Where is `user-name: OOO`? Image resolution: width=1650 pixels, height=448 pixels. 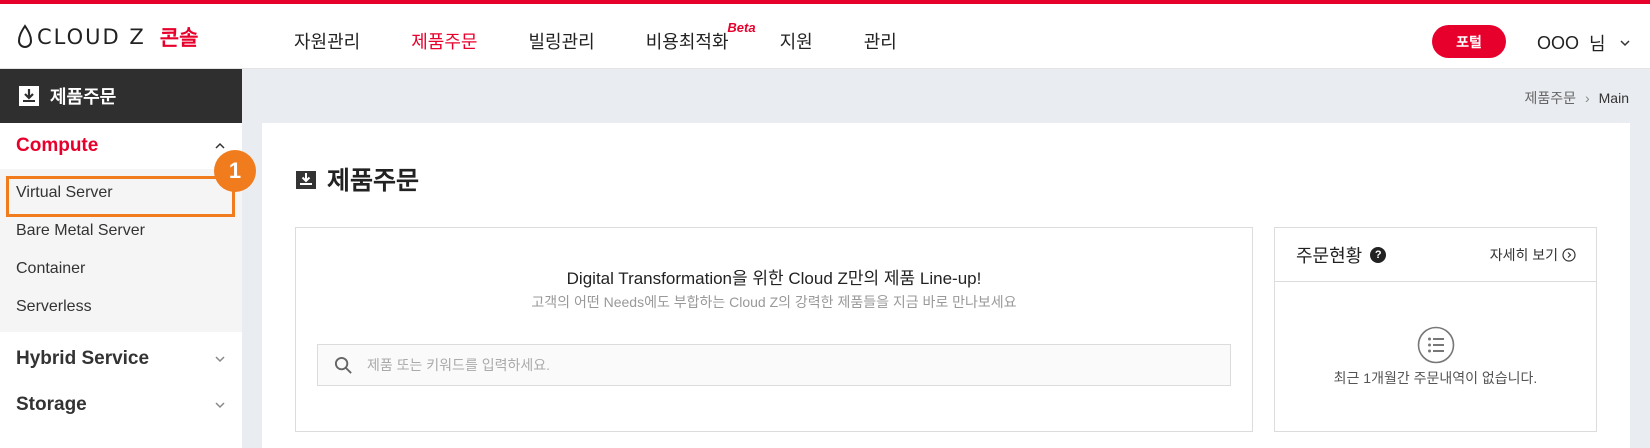
user-name: OOO is located at coordinates (1558, 42).